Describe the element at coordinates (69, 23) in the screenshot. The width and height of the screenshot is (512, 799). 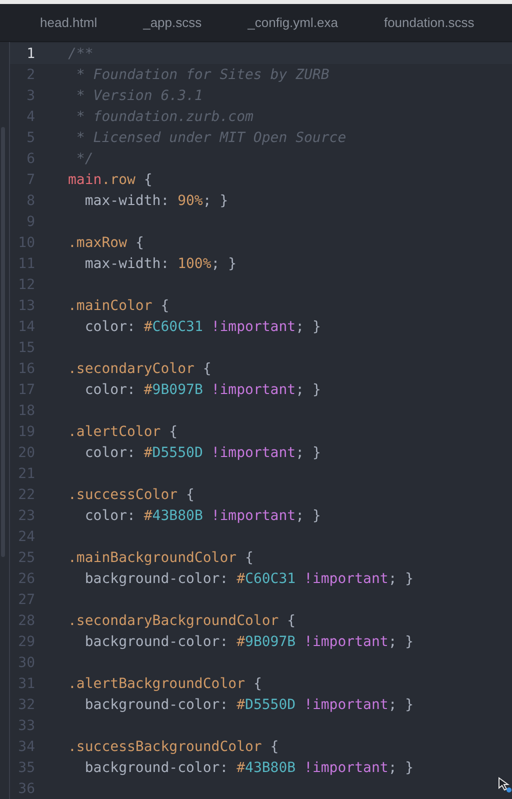
I see `file-tab: head.html` at that location.